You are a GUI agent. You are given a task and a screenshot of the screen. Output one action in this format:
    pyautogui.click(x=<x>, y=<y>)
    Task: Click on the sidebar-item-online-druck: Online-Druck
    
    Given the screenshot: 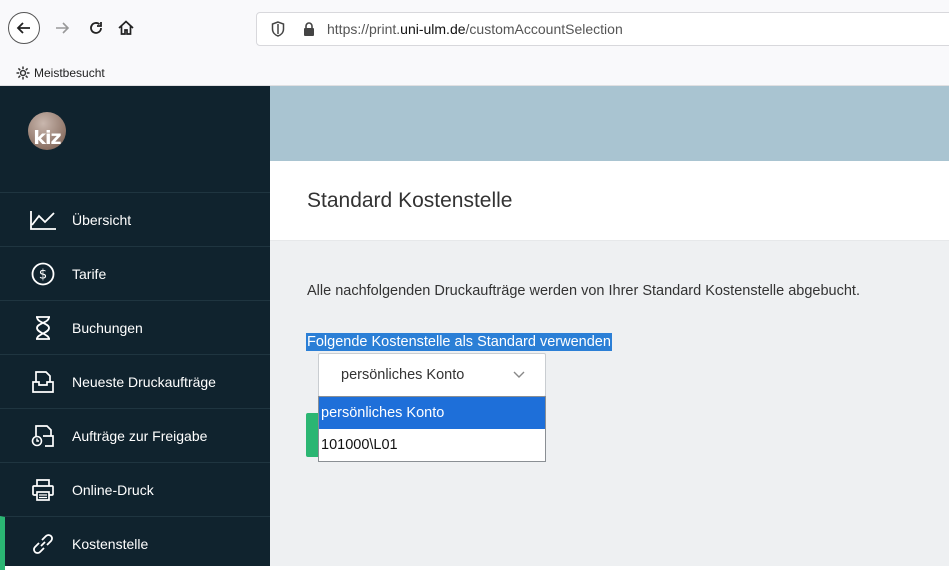 What is the action you would take?
    pyautogui.click(x=135, y=489)
    